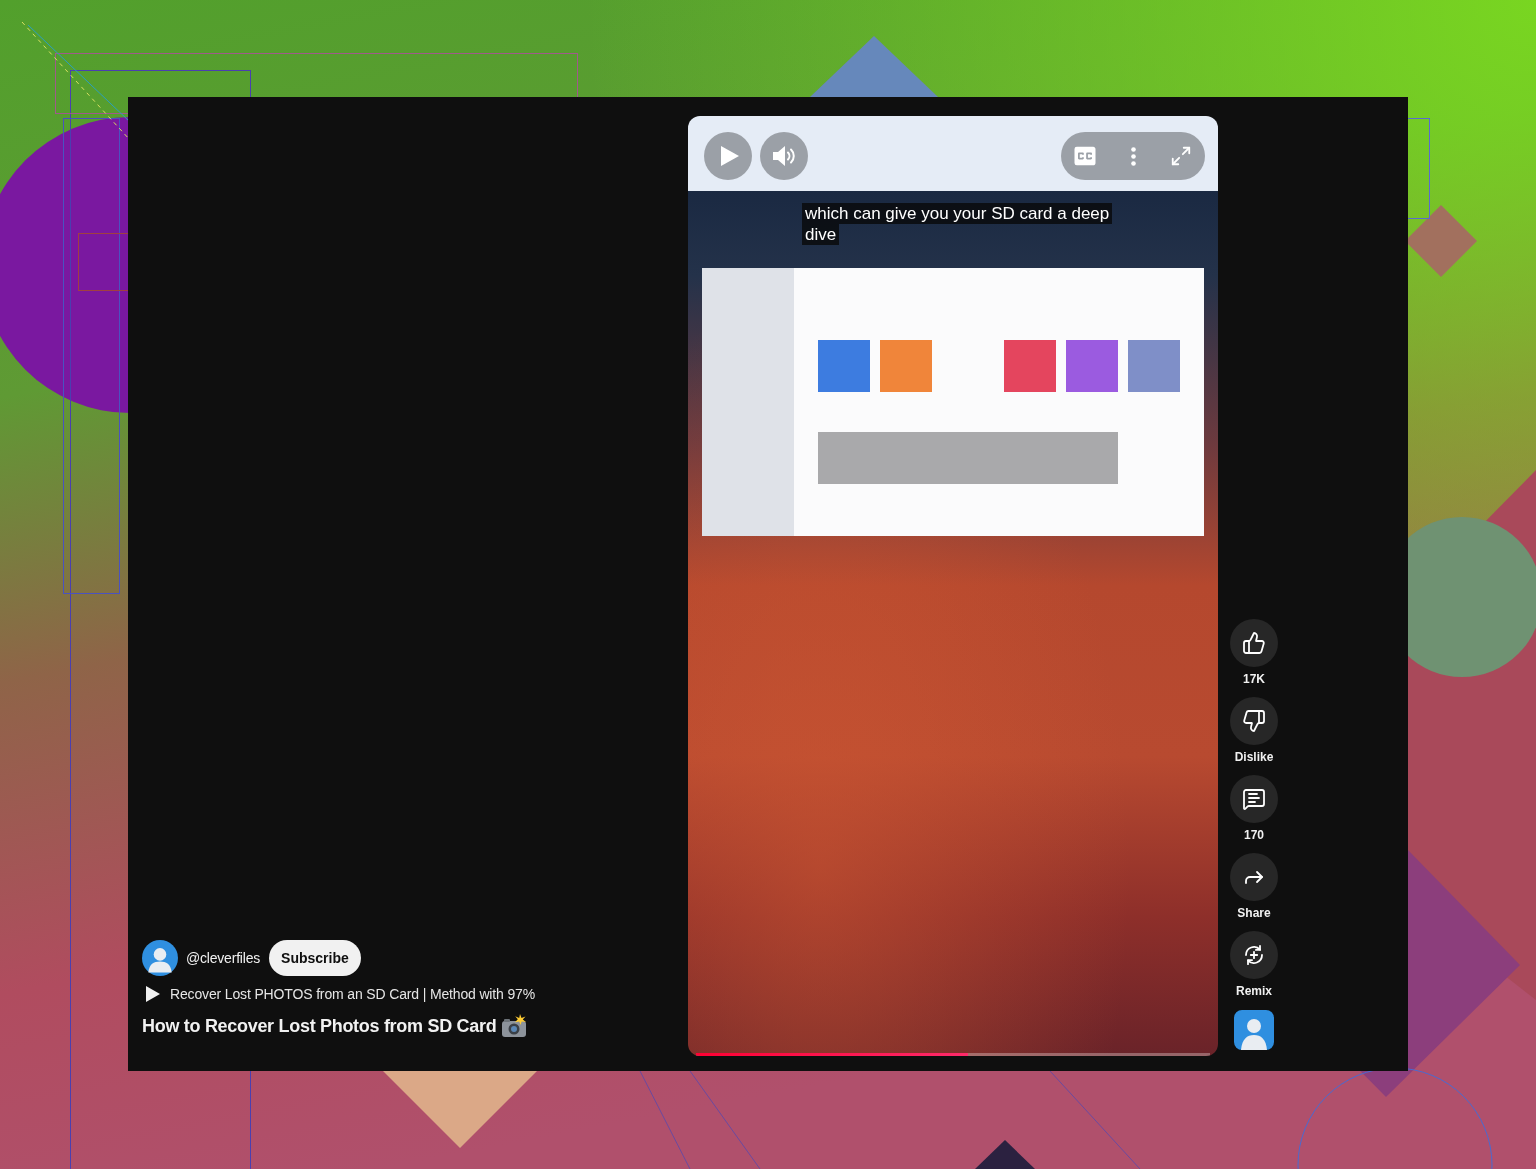 This screenshot has width=1536, height=1169. What do you see at coordinates (1181, 156) in the screenshot?
I see `fullscreen-icon` at bounding box center [1181, 156].